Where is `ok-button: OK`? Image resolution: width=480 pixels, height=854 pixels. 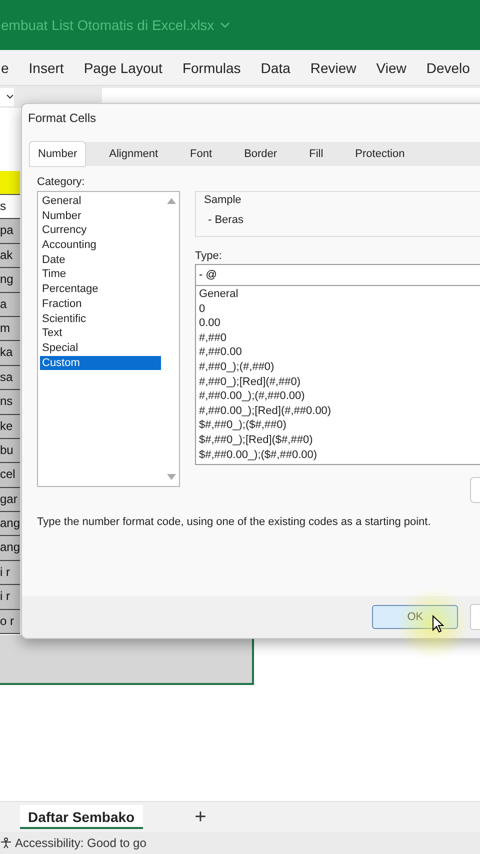
ok-button: OK is located at coordinates (415, 617).